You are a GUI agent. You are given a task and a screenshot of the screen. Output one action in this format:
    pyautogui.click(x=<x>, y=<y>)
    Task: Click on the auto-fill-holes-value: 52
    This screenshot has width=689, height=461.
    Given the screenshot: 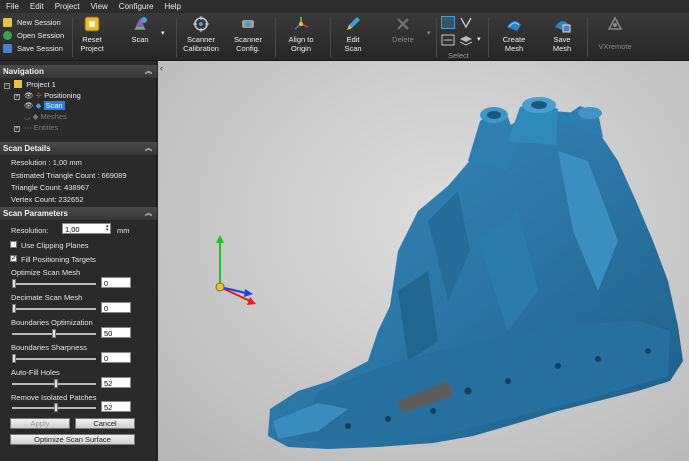 What is the action you would take?
    pyautogui.click(x=116, y=382)
    